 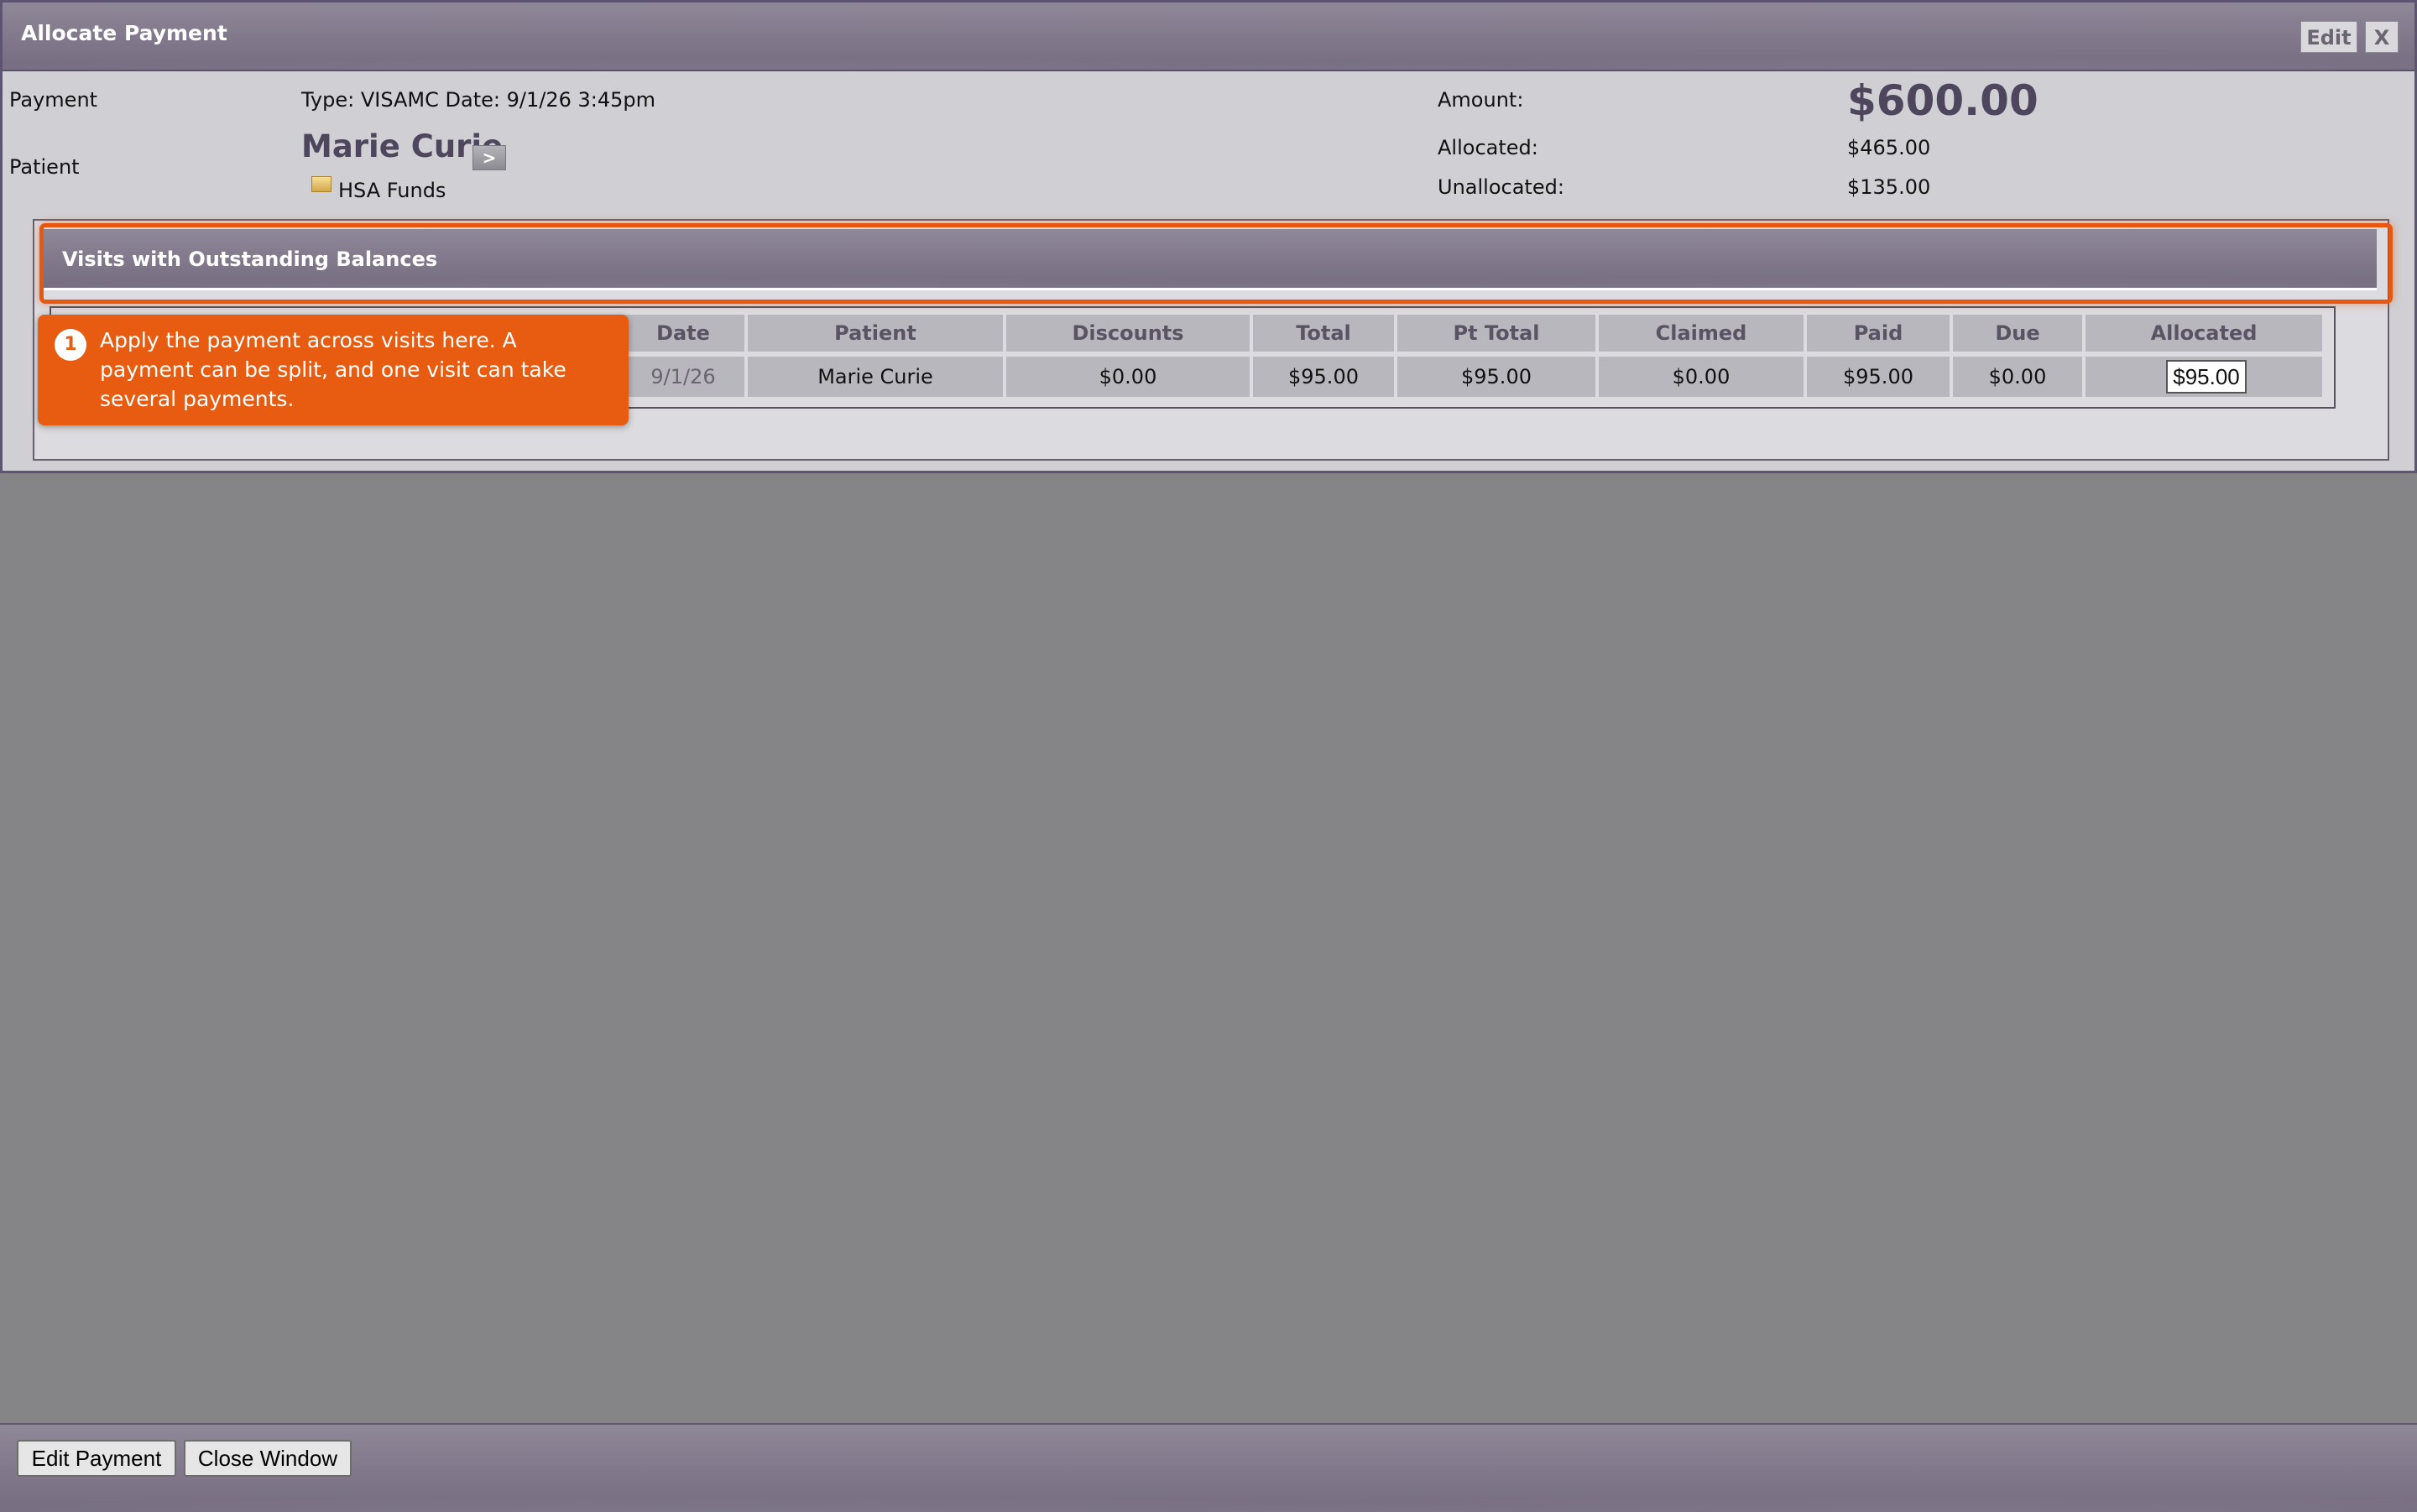 What do you see at coordinates (321, 184) in the screenshot?
I see `folder-icon` at bounding box center [321, 184].